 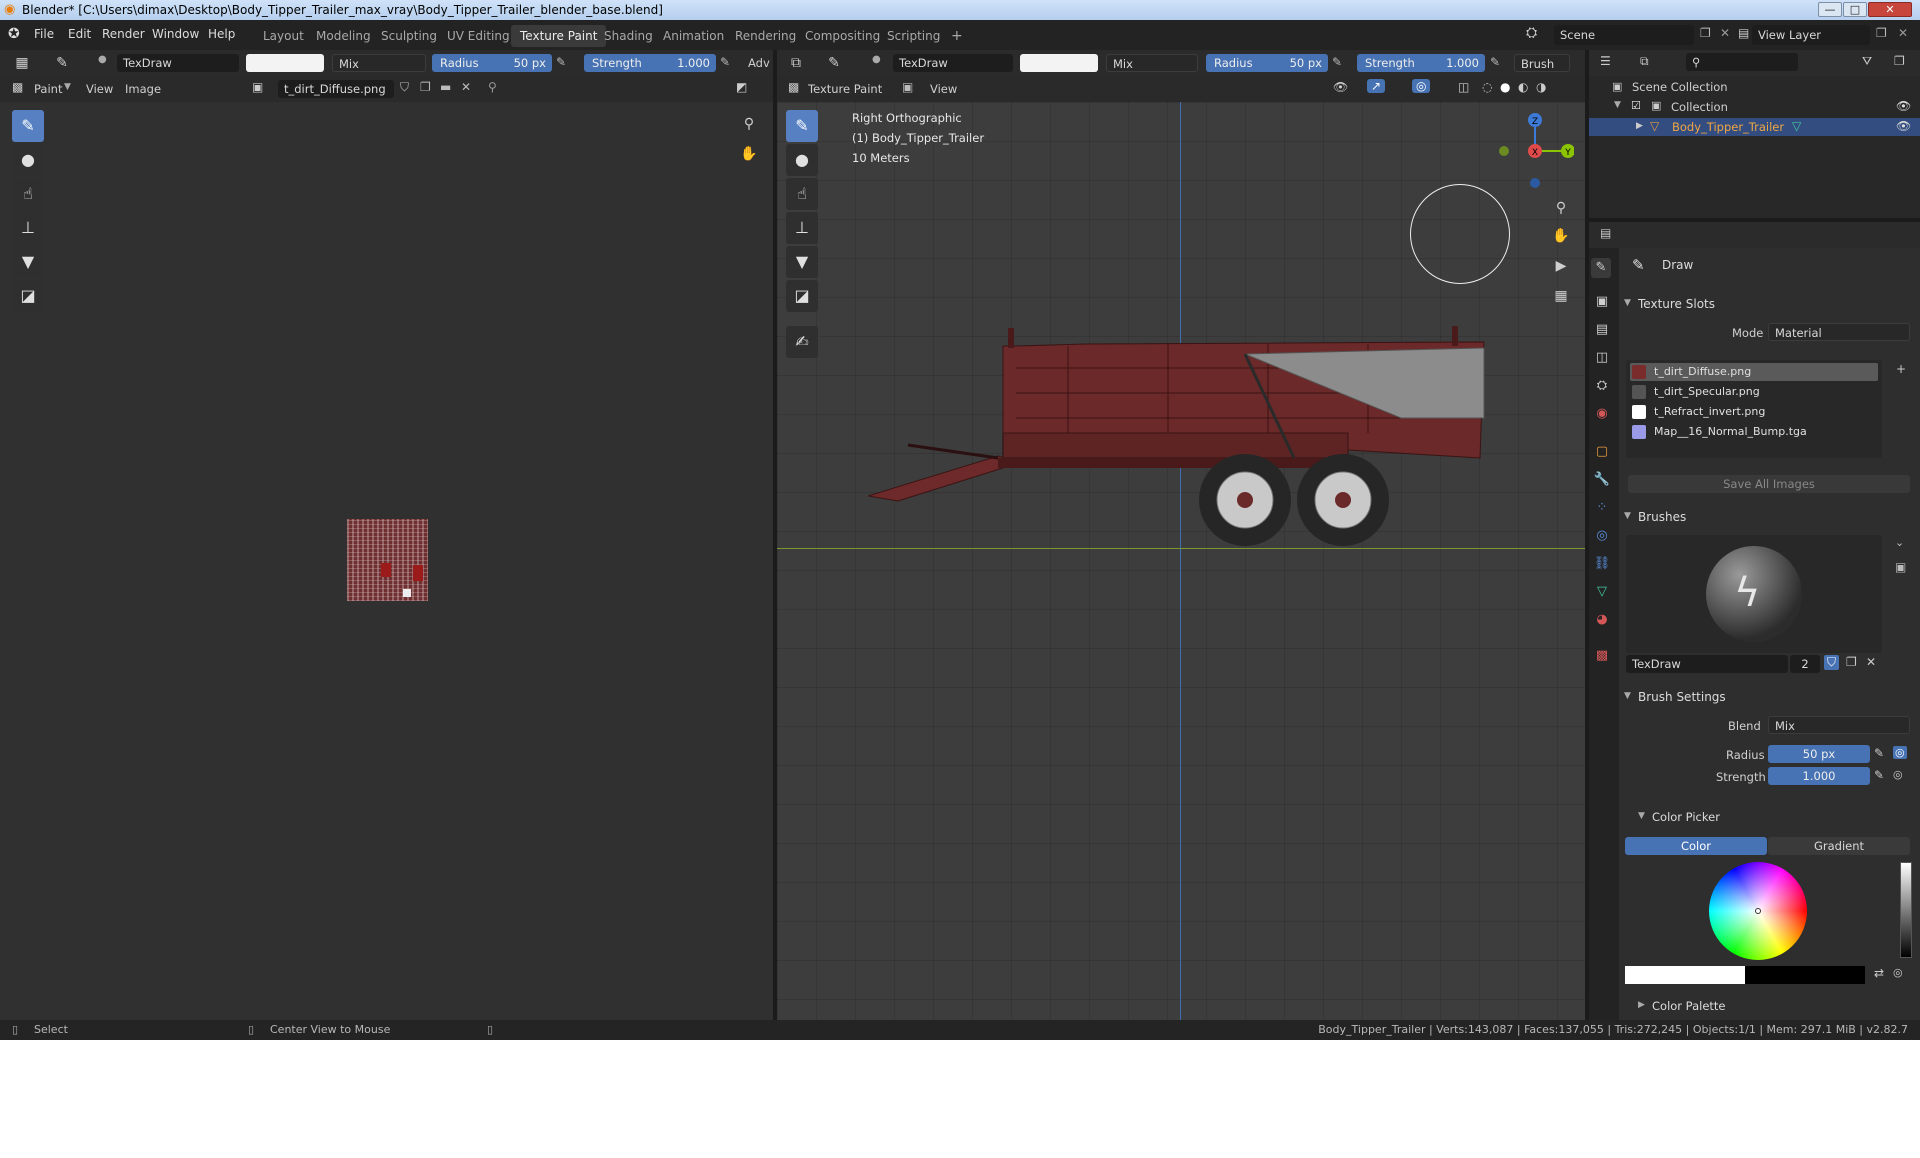 I want to click on particles-tab-icon: ⁘, so click(x=1602, y=508).